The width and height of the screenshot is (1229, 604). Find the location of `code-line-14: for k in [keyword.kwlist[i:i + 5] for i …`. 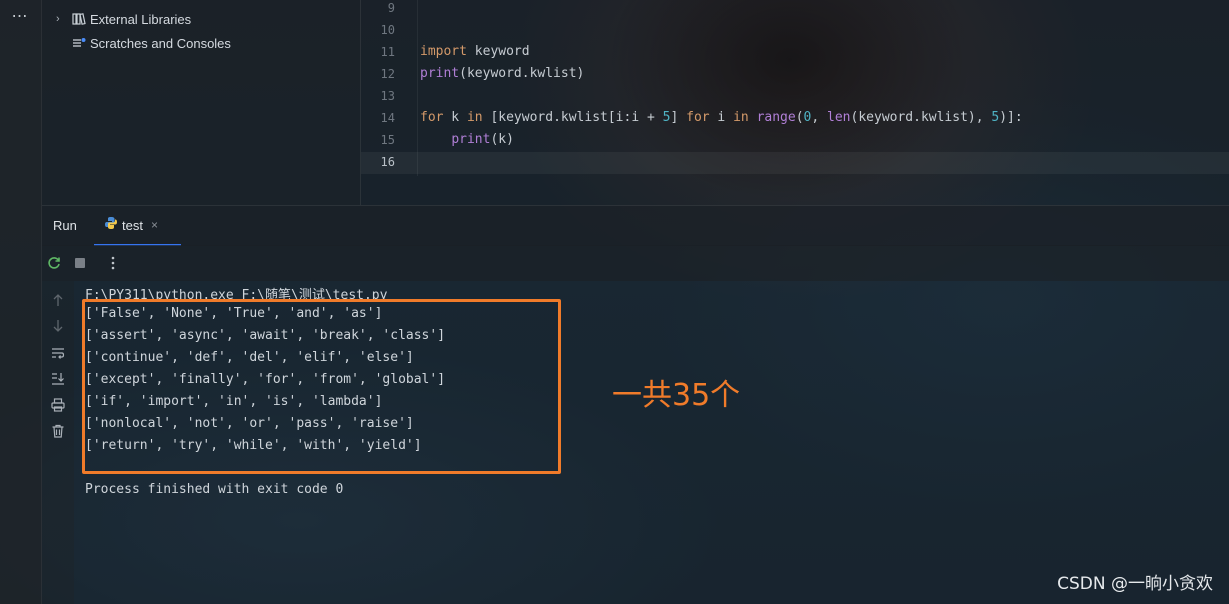

code-line-14: for k in [keyword.kwlist[i:i + 5] for i … is located at coordinates (721, 117).